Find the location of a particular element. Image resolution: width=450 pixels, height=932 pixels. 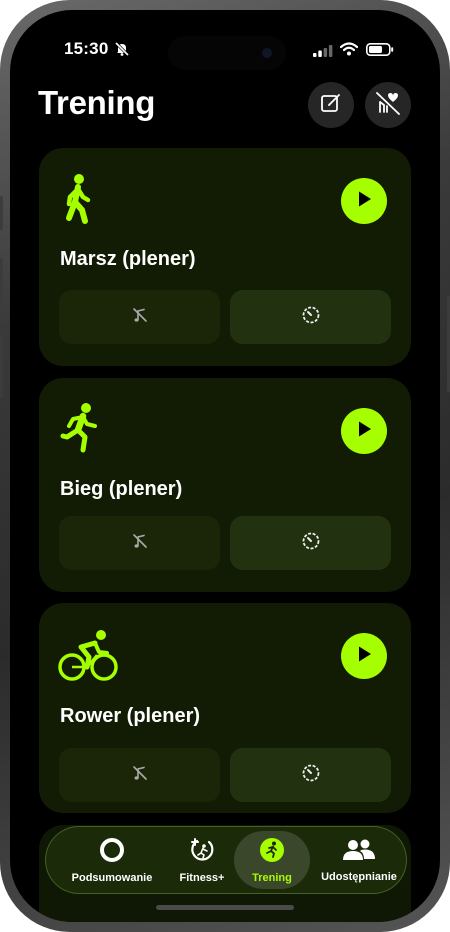

home-indicator is located at coordinates (225, 907).